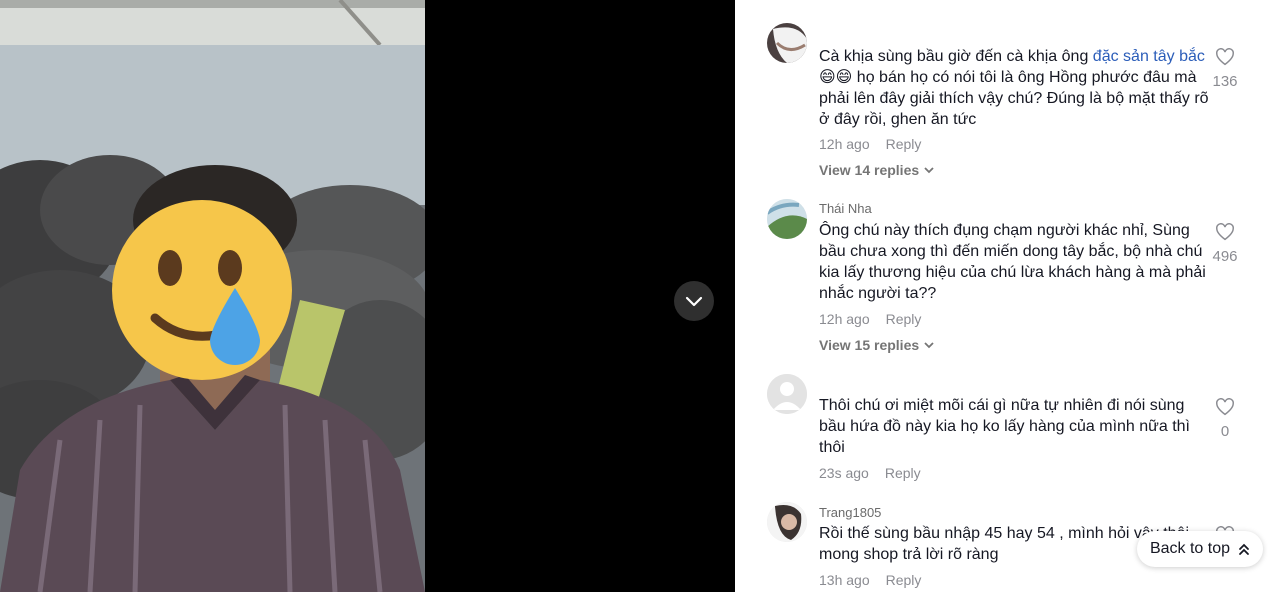 The image size is (1268, 592). I want to click on like-button: 496, so click(1225, 244).